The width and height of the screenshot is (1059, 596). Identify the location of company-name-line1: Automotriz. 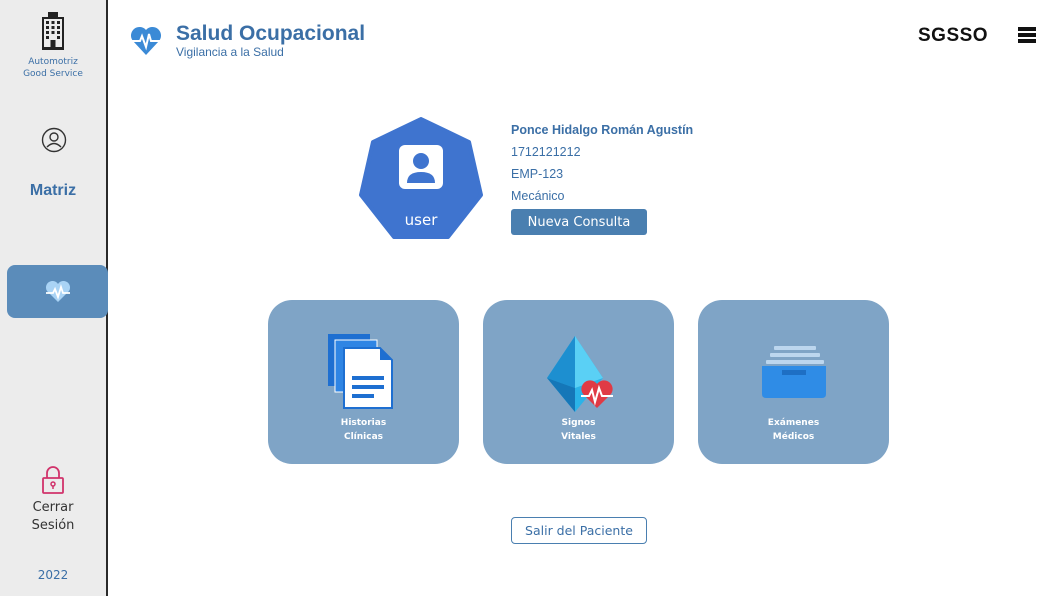
(53, 62).